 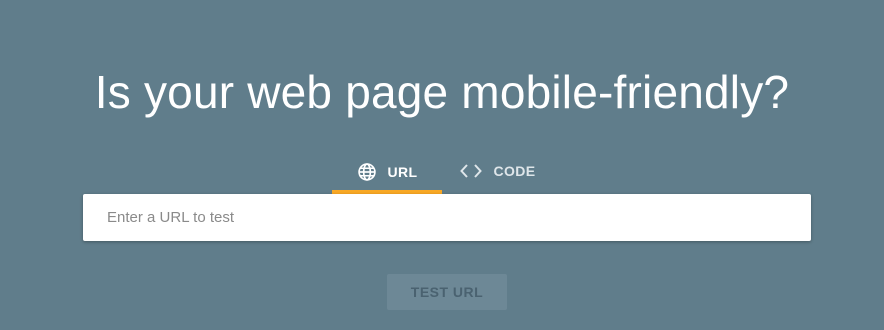 I want to click on url-input-container, so click(x=447, y=217).